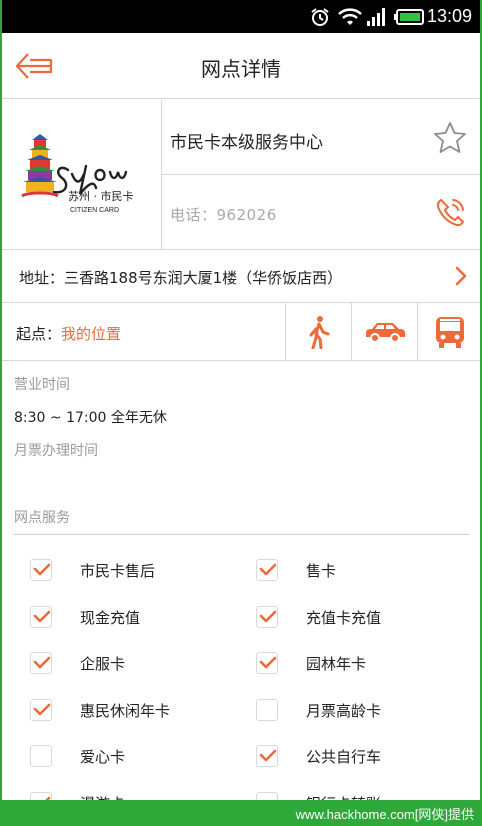 The width and height of the screenshot is (482, 826). What do you see at coordinates (461, 276) in the screenshot?
I see `chevron-right-icon` at bounding box center [461, 276].